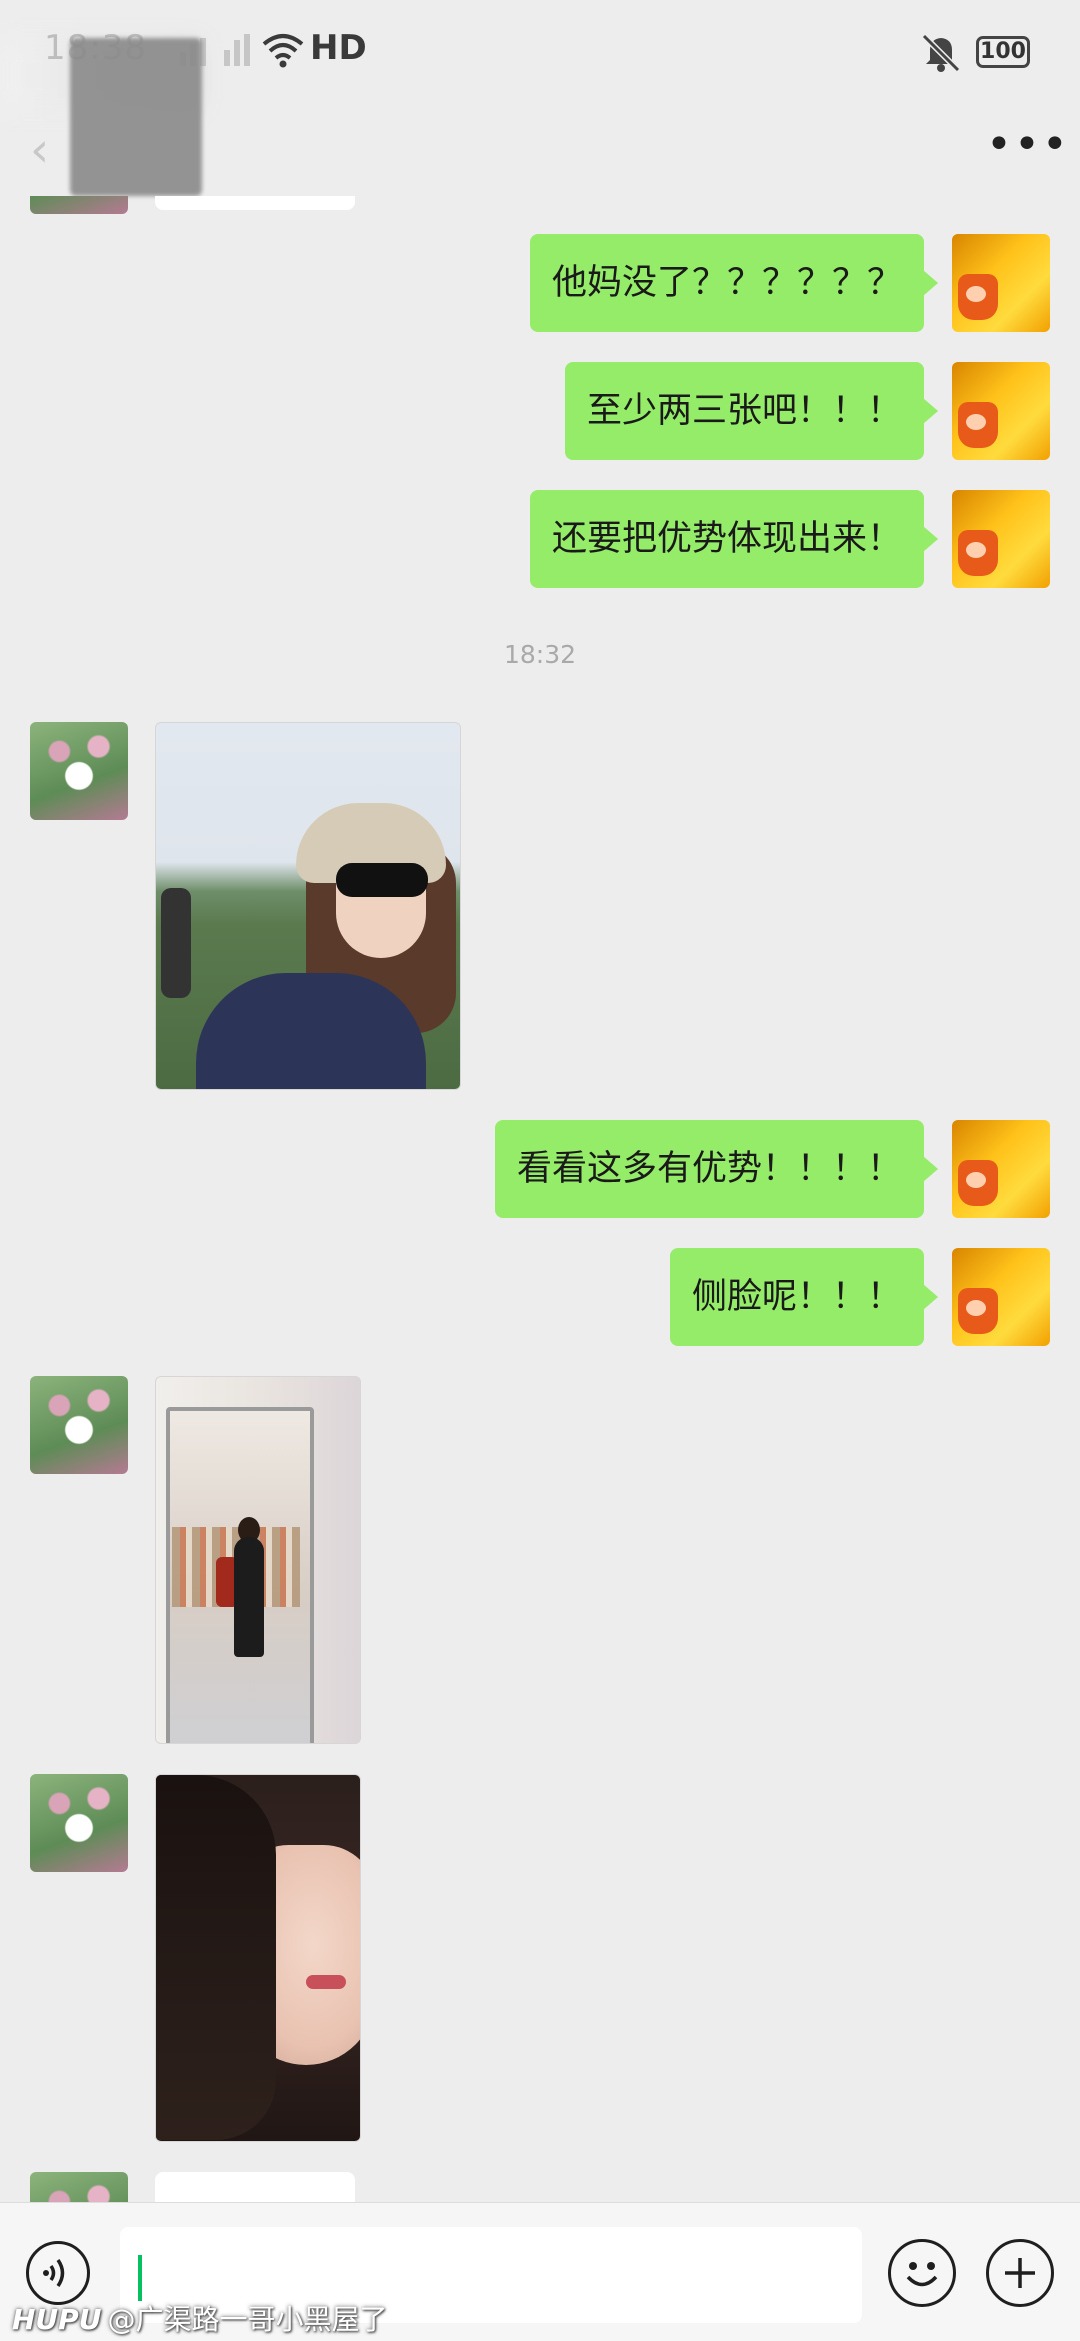 This screenshot has width=1080, height=2341. Describe the element at coordinates (140, 2278) in the screenshot. I see `text-caret` at that location.